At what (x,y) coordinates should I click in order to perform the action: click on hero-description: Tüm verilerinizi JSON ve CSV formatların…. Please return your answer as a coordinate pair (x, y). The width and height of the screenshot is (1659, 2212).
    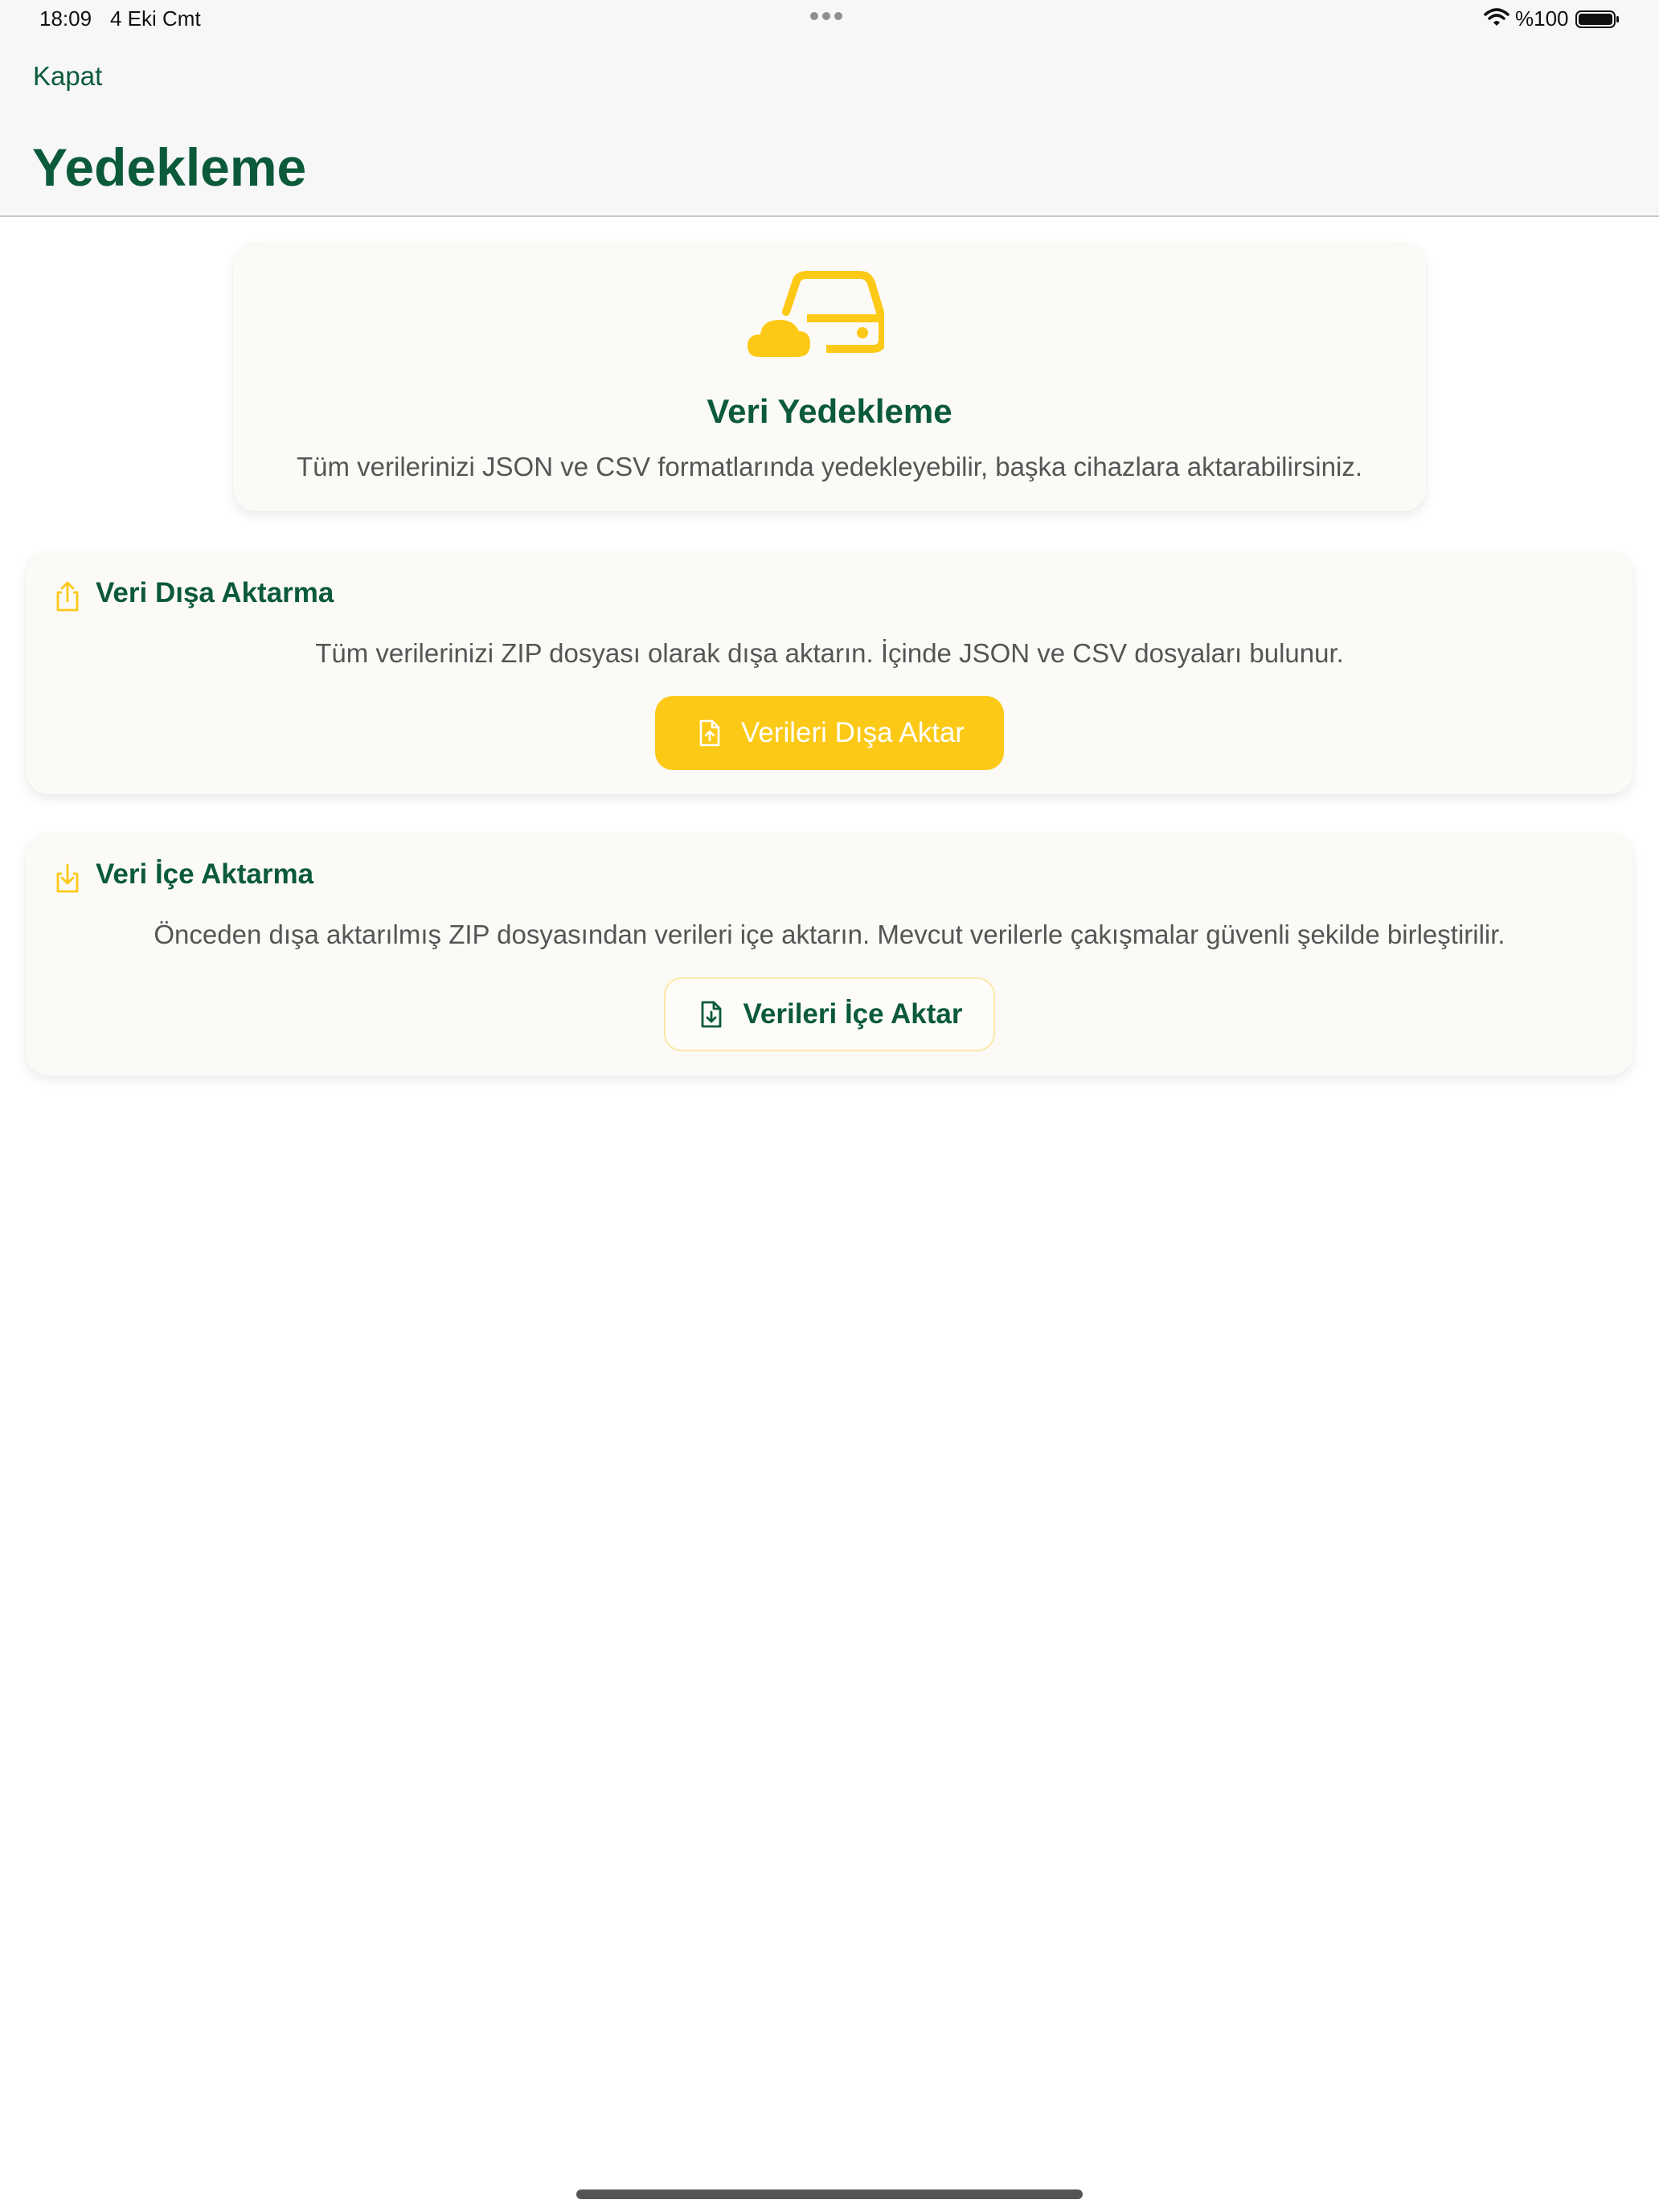
    Looking at the image, I should click on (829, 466).